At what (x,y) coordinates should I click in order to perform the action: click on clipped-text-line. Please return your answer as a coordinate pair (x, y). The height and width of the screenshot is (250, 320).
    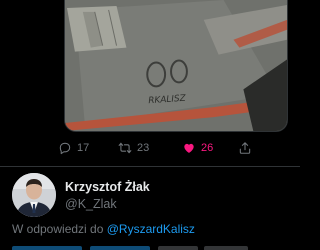
    Looking at the image, I should click on (130, 248).